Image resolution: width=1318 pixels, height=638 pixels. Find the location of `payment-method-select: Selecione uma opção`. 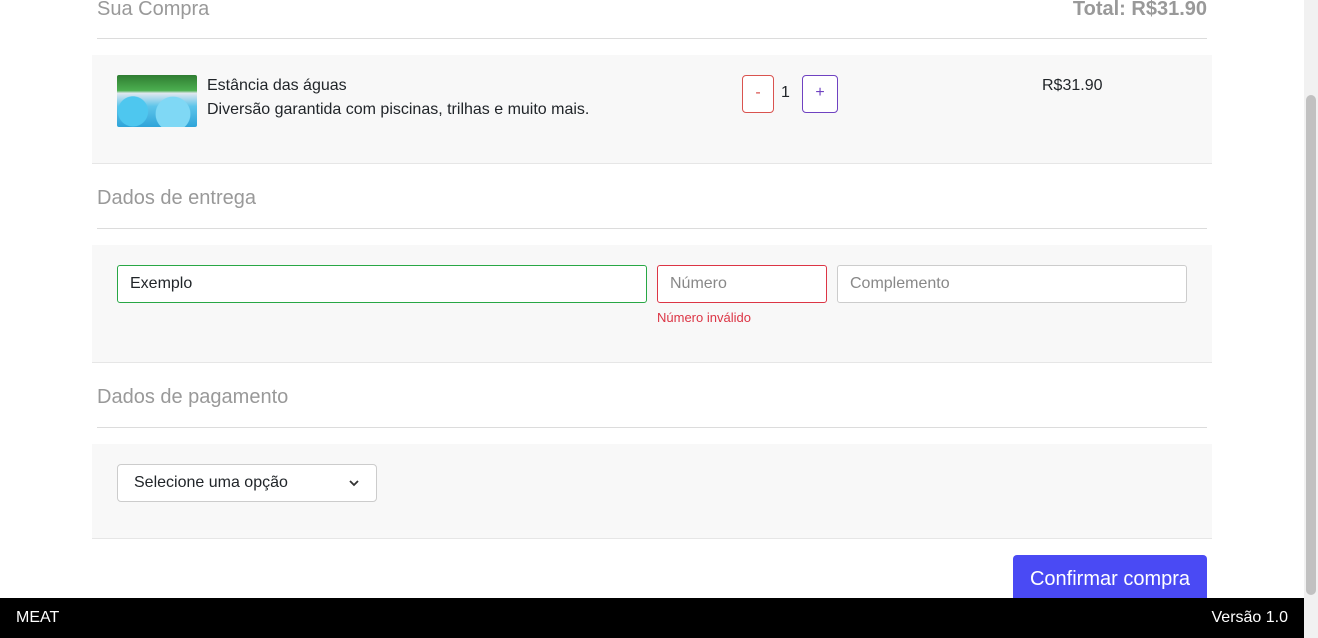

payment-method-select: Selecione uma opção is located at coordinates (247, 483).